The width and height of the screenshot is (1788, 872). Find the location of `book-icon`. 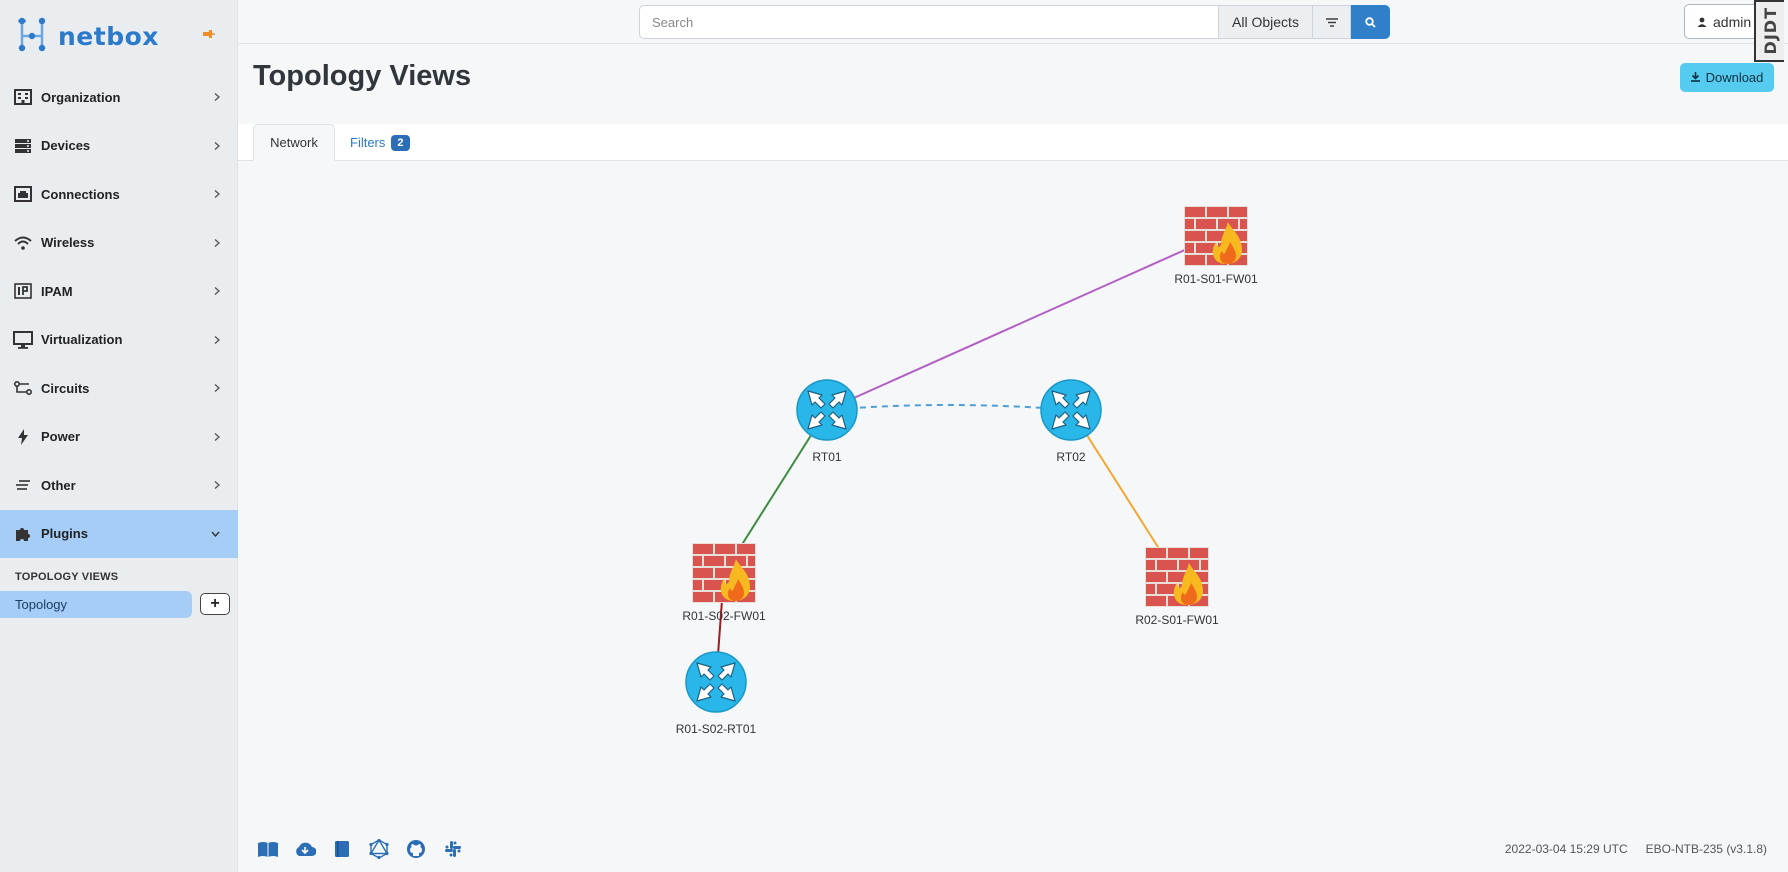

book-icon is located at coordinates (268, 849).